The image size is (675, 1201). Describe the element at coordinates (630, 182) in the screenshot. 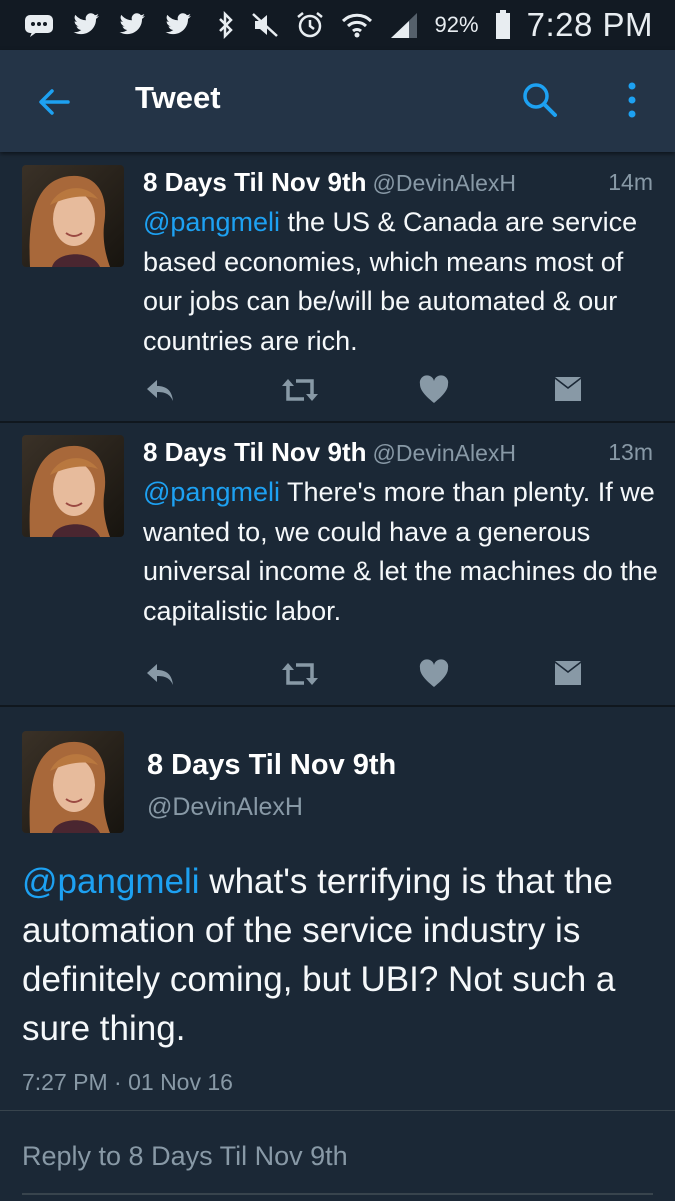

I see `tweet-age: 14m` at that location.